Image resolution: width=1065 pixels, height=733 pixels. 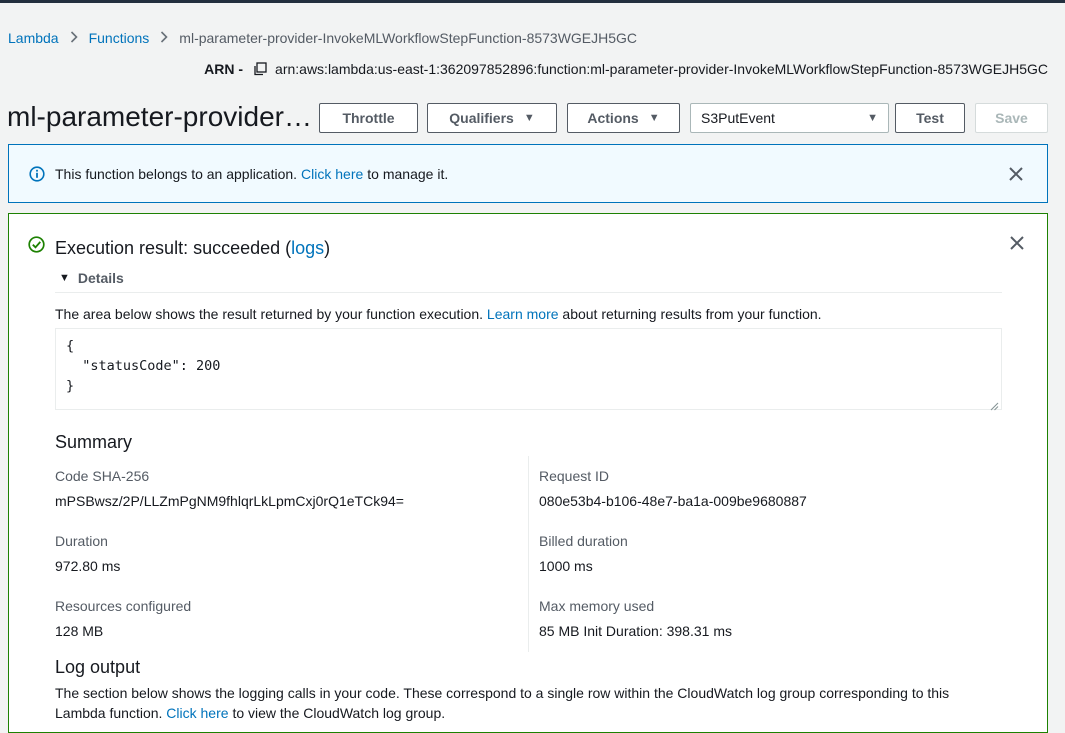 I want to click on learn-more-link: Learn more, so click(x=523, y=314).